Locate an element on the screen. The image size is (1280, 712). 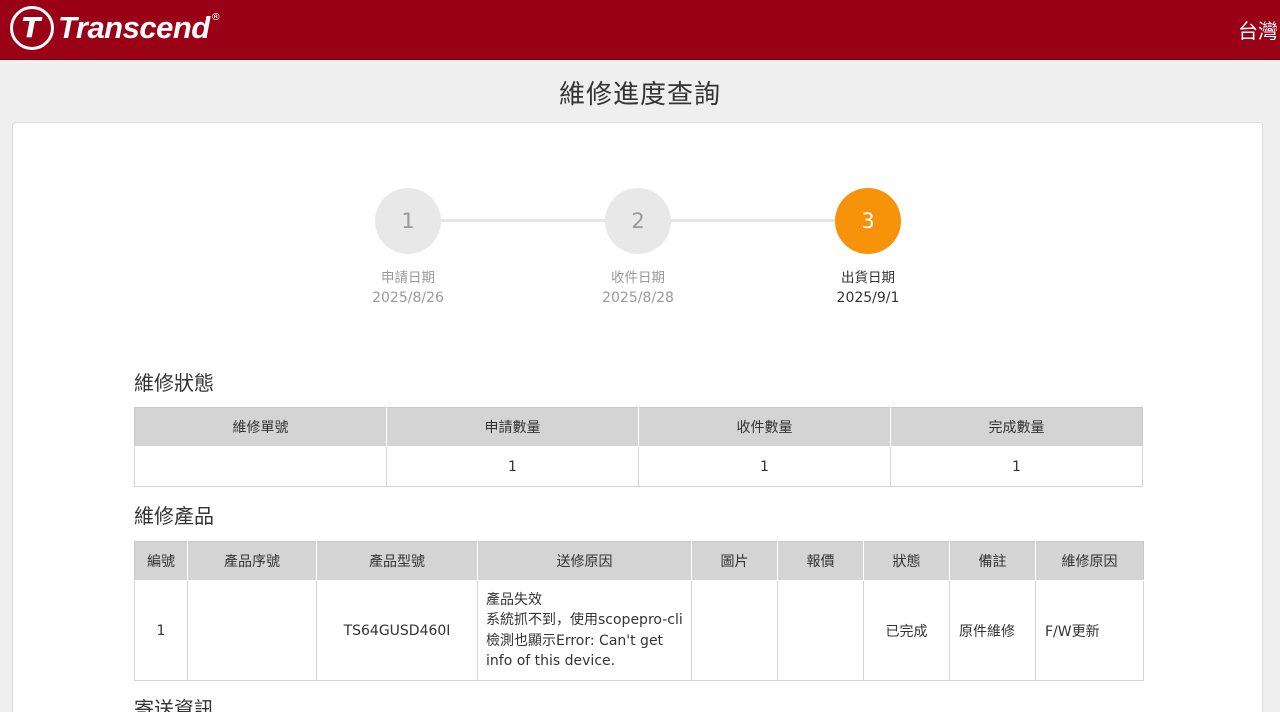
repair-reason: F/W更新 is located at coordinates (1089, 630).